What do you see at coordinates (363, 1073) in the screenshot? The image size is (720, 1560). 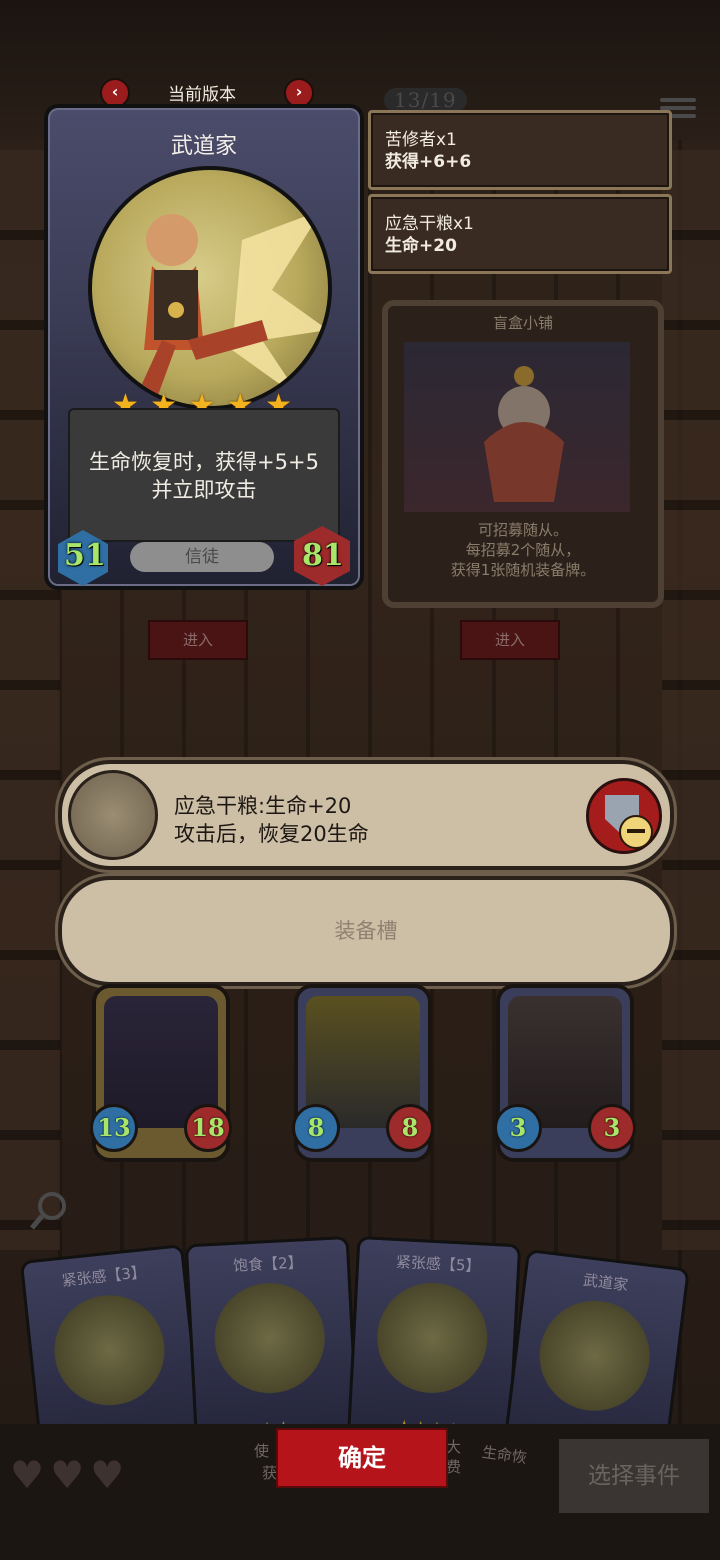 I see `follower-card: 8 8` at bounding box center [363, 1073].